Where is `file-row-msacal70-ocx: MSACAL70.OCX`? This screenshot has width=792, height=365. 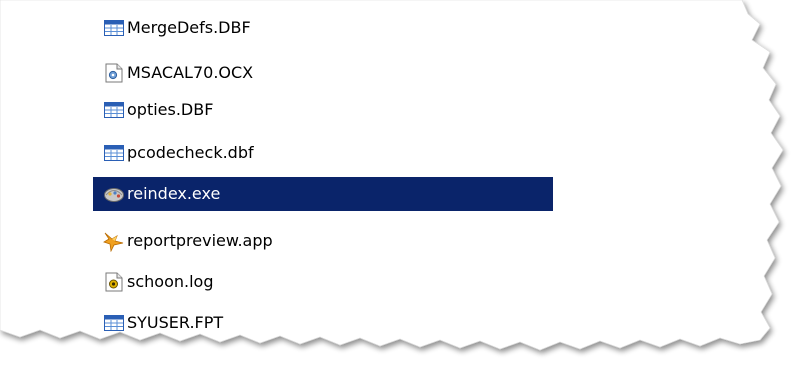 file-row-msacal70-ocx: MSACAL70.OCX is located at coordinates (323, 73).